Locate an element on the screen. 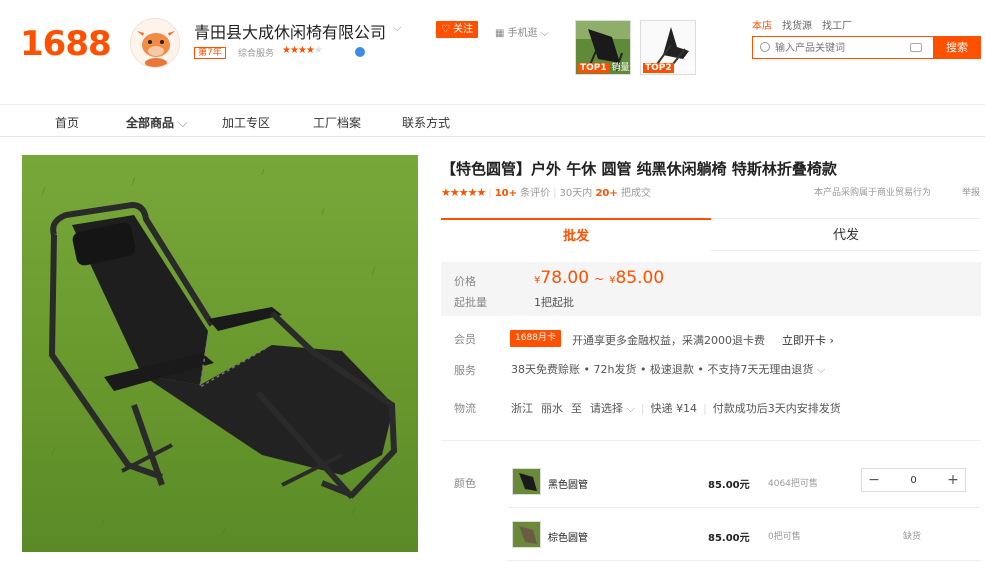  chevron-right-icon: › is located at coordinates (831, 340).